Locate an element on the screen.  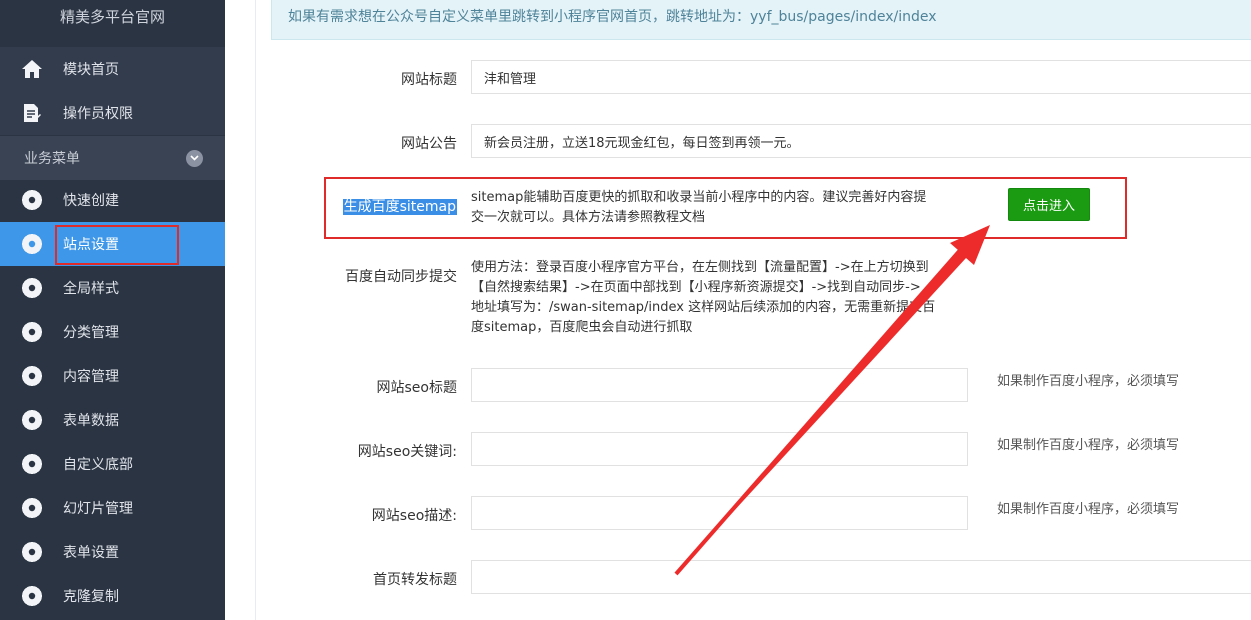
sidebar-item-label: 克隆复制 is located at coordinates (91, 597).